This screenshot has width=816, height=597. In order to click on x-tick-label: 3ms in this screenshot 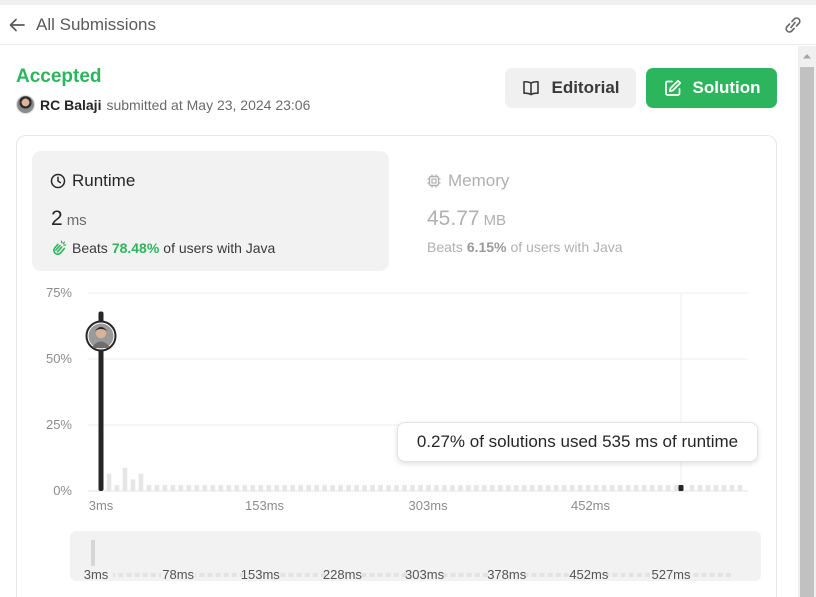, I will do `click(101, 505)`.